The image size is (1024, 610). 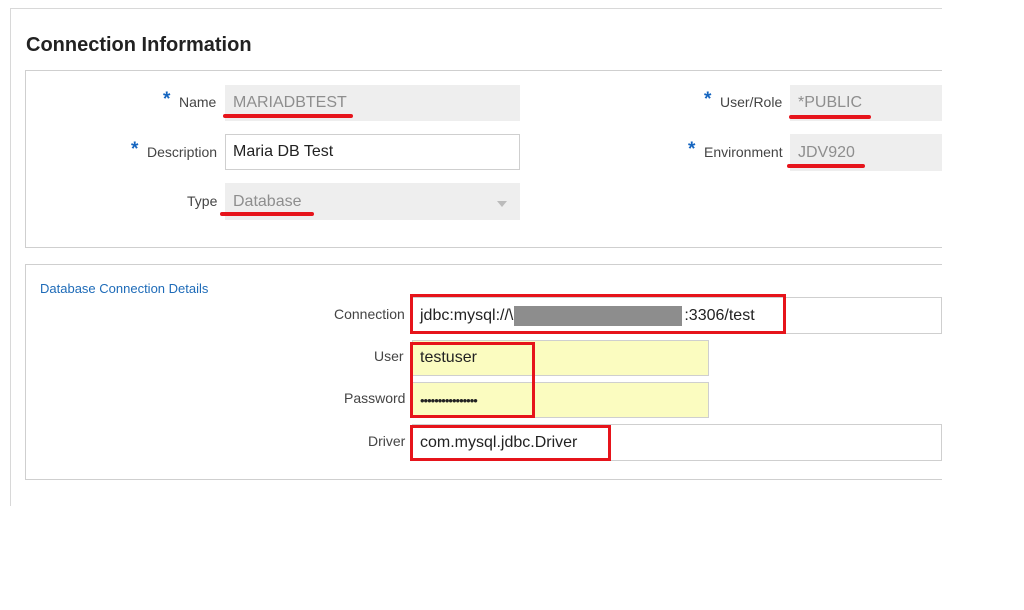 What do you see at coordinates (369, 314) in the screenshot?
I see `connection-label: Connection` at bounding box center [369, 314].